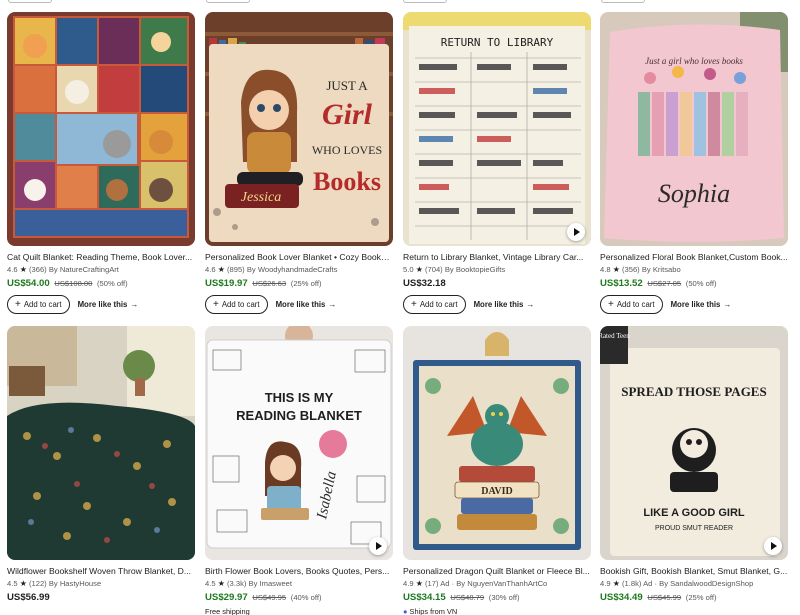 This screenshot has width=800, height=615. I want to click on price: US$32.18, so click(424, 283).